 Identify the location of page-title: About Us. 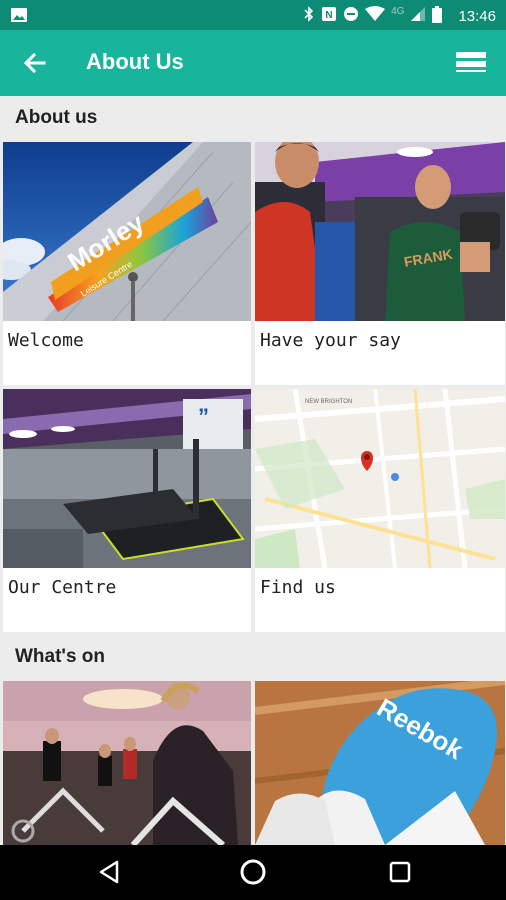
(135, 61).